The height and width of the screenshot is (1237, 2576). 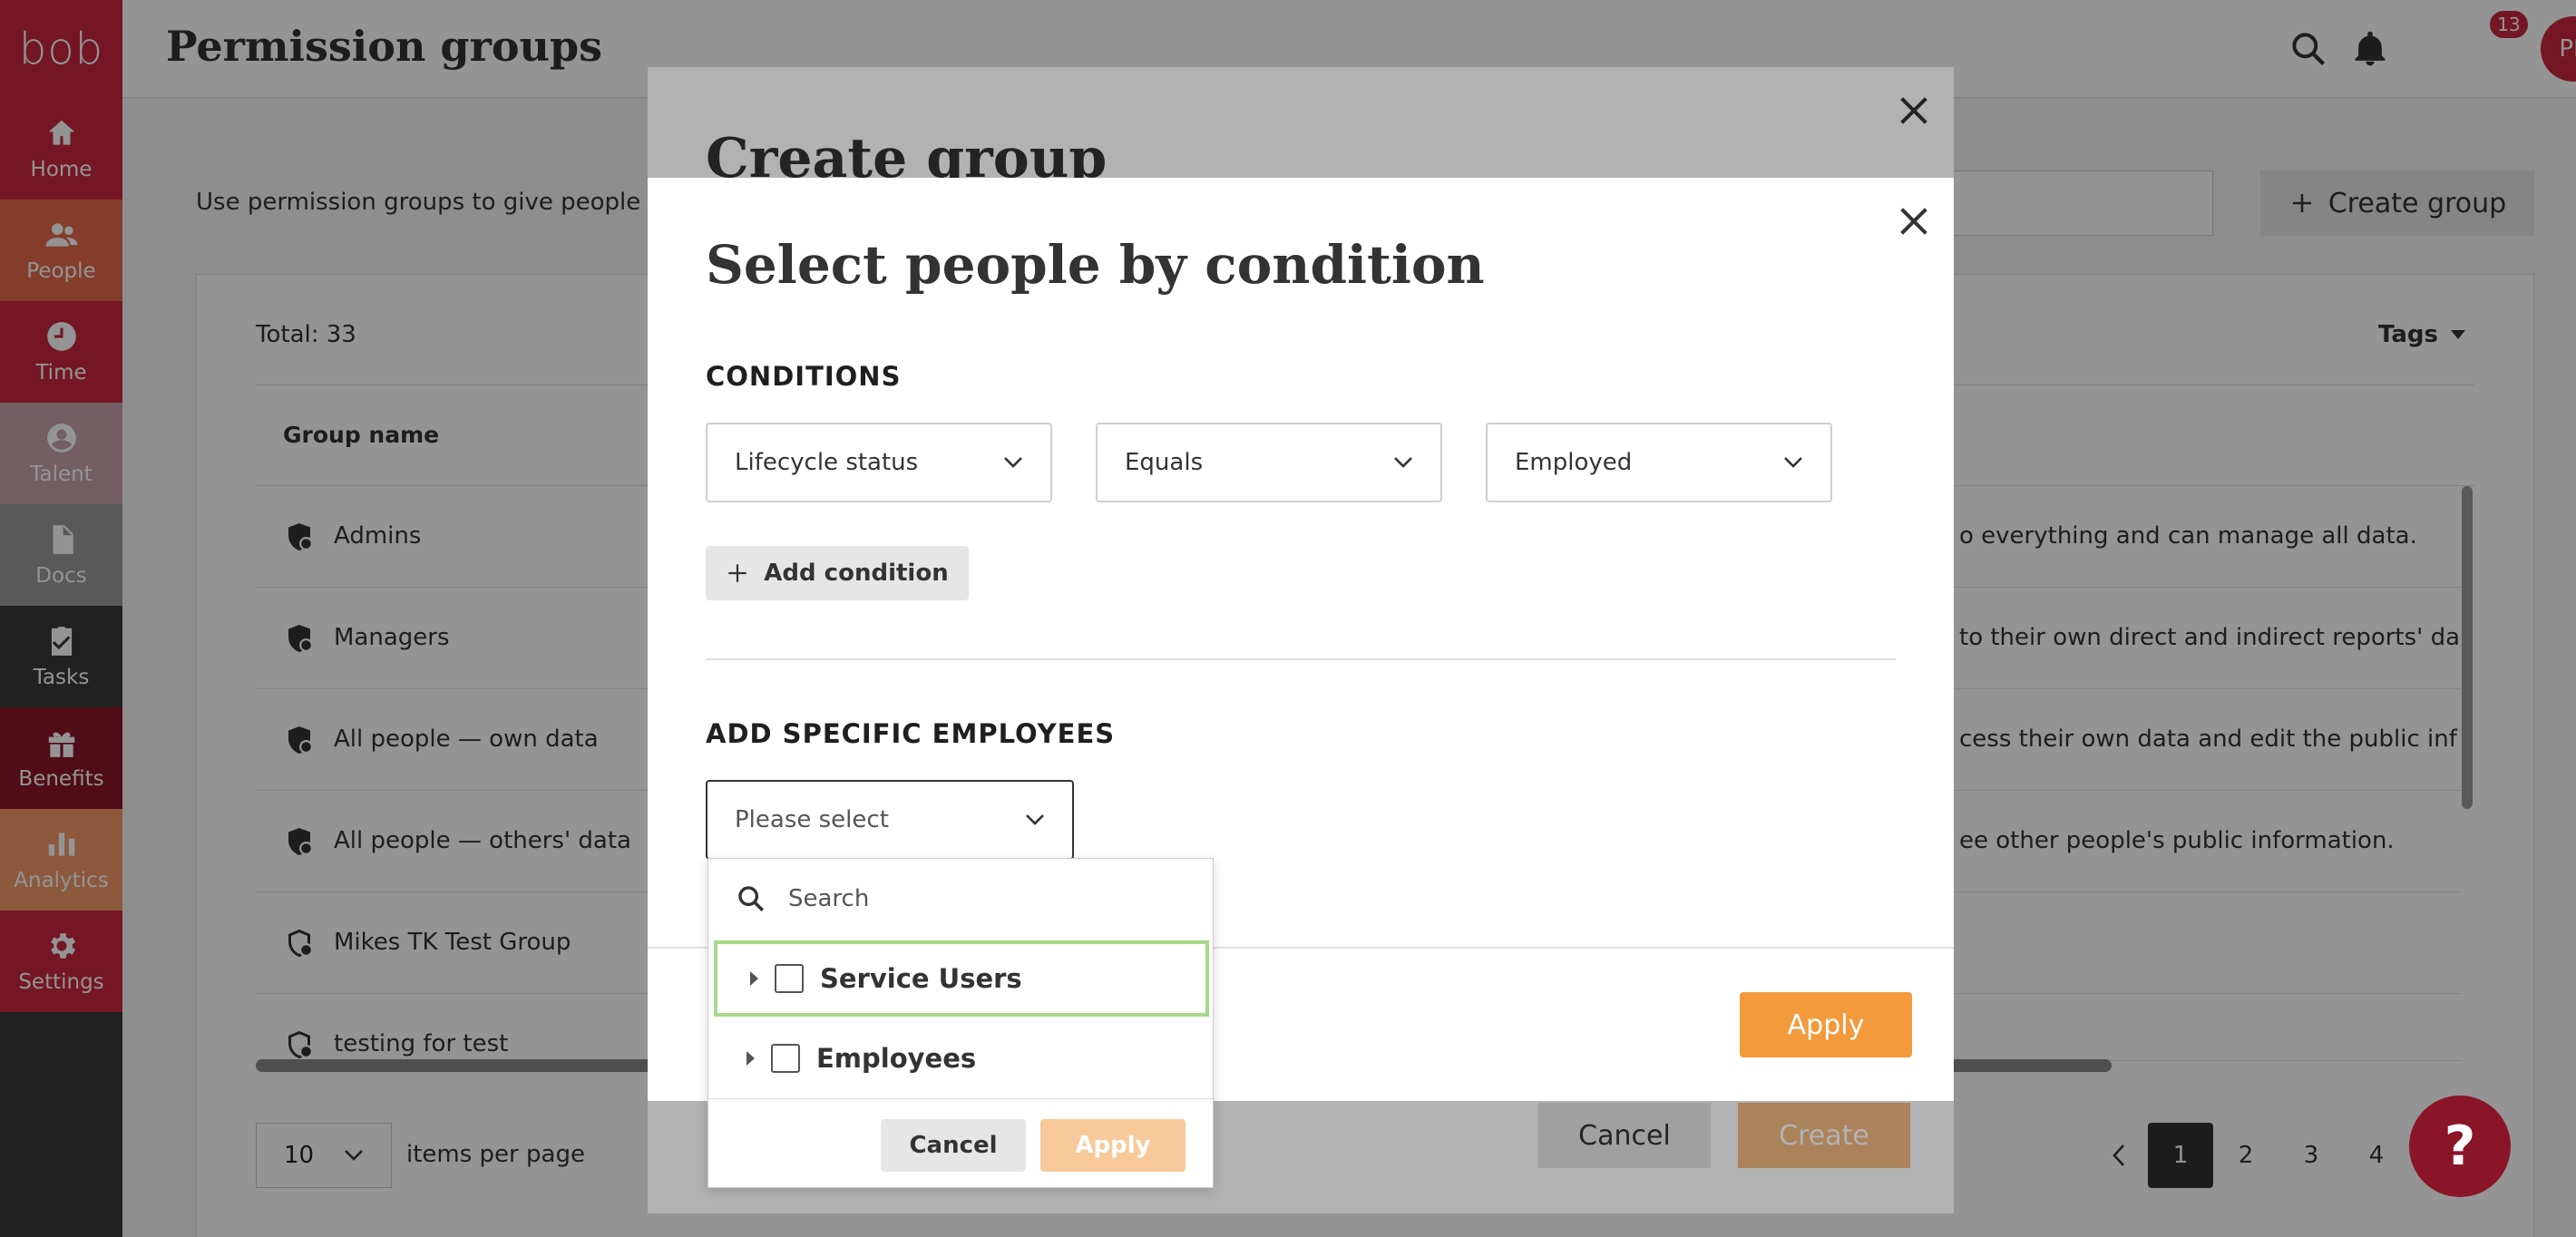 What do you see at coordinates (812, 819) in the screenshot?
I see `specific-employees-placeholder: Please select` at bounding box center [812, 819].